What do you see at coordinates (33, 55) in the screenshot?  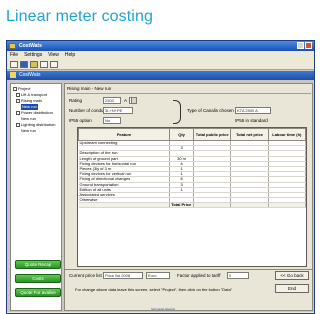 I see `menu-settings: Settings` at bounding box center [33, 55].